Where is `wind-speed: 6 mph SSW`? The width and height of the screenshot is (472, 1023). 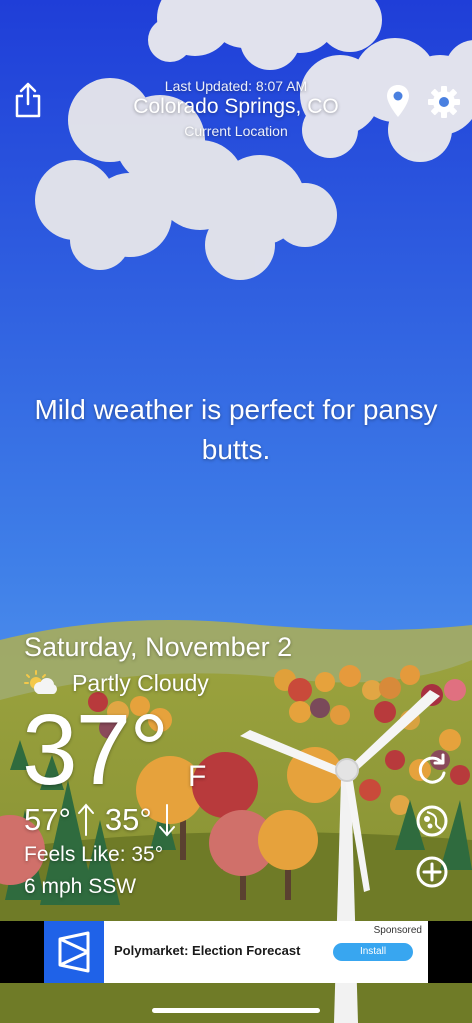
wind-speed: 6 mph SSW is located at coordinates (80, 886).